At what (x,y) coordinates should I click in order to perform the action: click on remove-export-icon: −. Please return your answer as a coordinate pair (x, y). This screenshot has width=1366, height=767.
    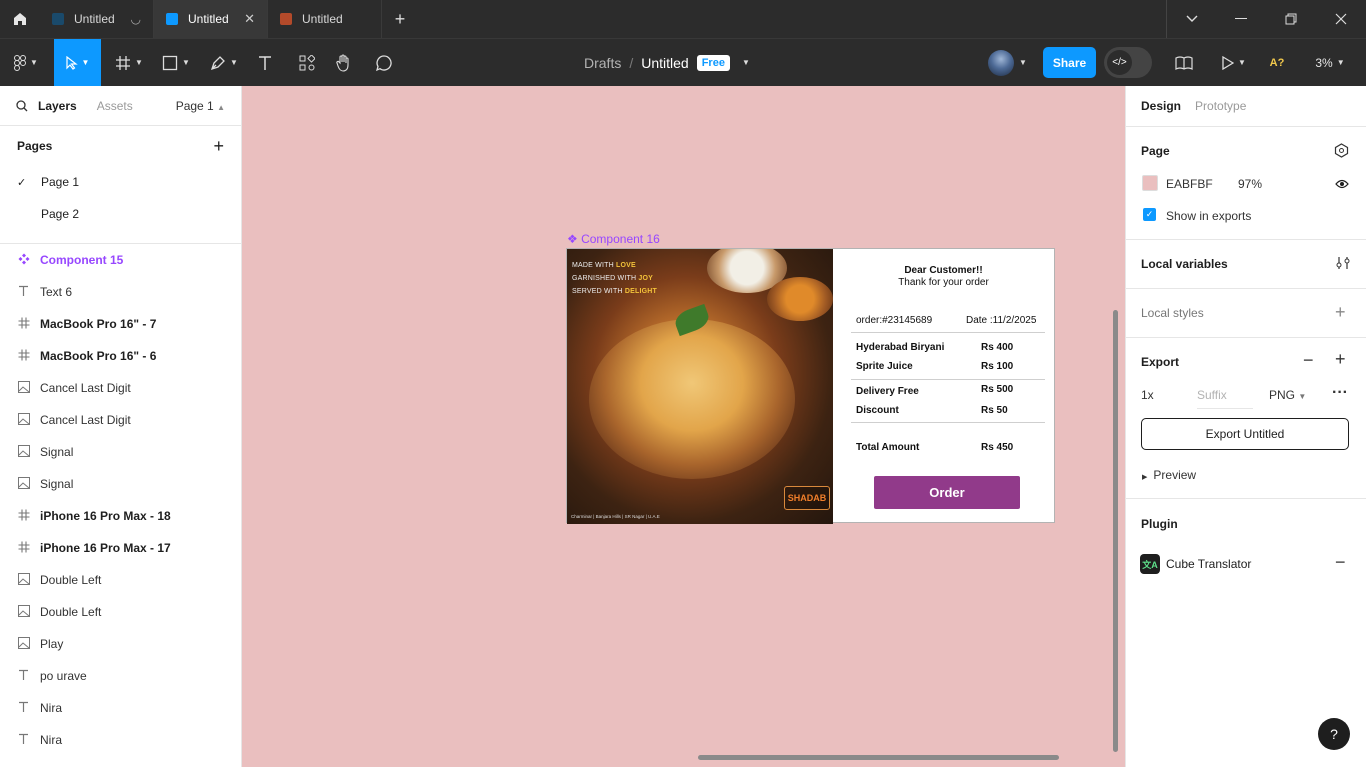
    Looking at the image, I should click on (1308, 360).